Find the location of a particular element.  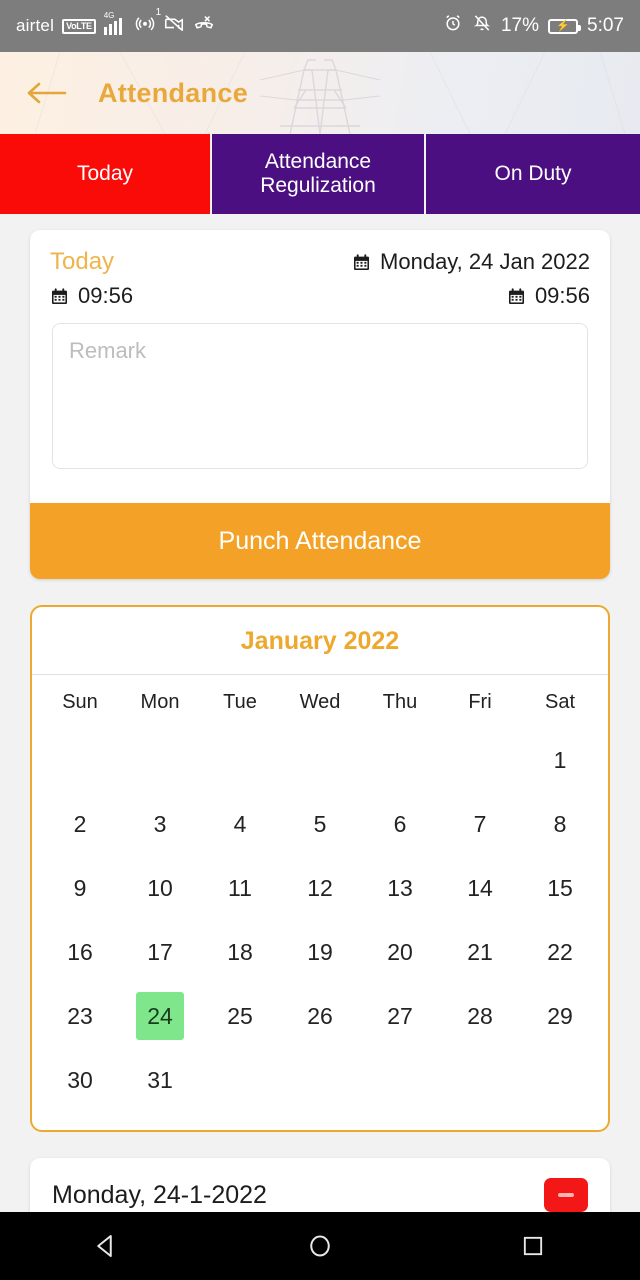

calendar-day-label: 26 is located at coordinates (320, 1015).